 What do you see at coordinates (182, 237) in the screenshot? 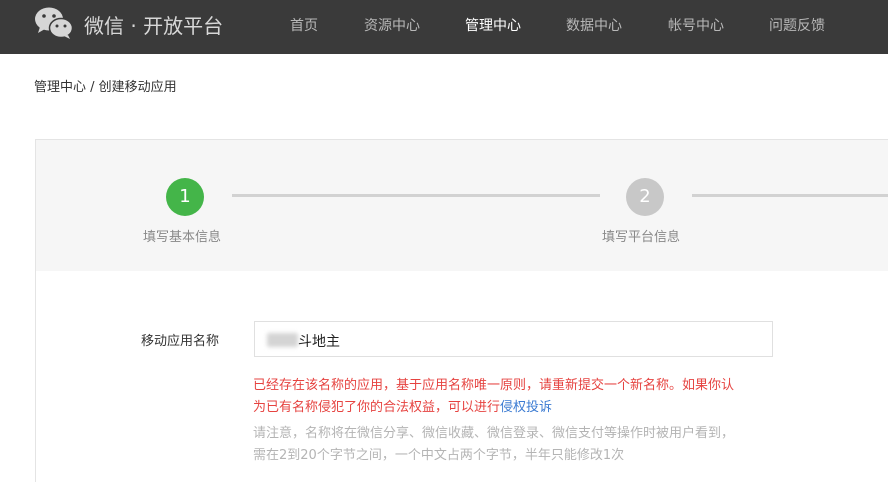
I see `step-1-label: 填写基本信息` at bounding box center [182, 237].